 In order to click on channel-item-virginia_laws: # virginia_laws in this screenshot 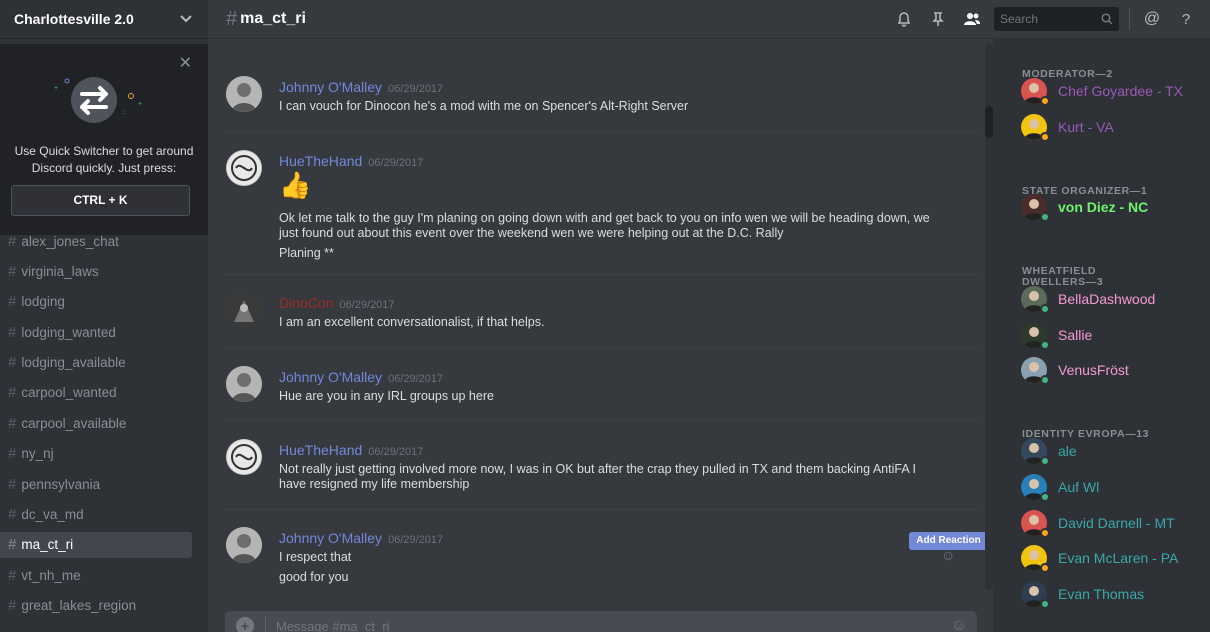, I will do `click(96, 271)`.